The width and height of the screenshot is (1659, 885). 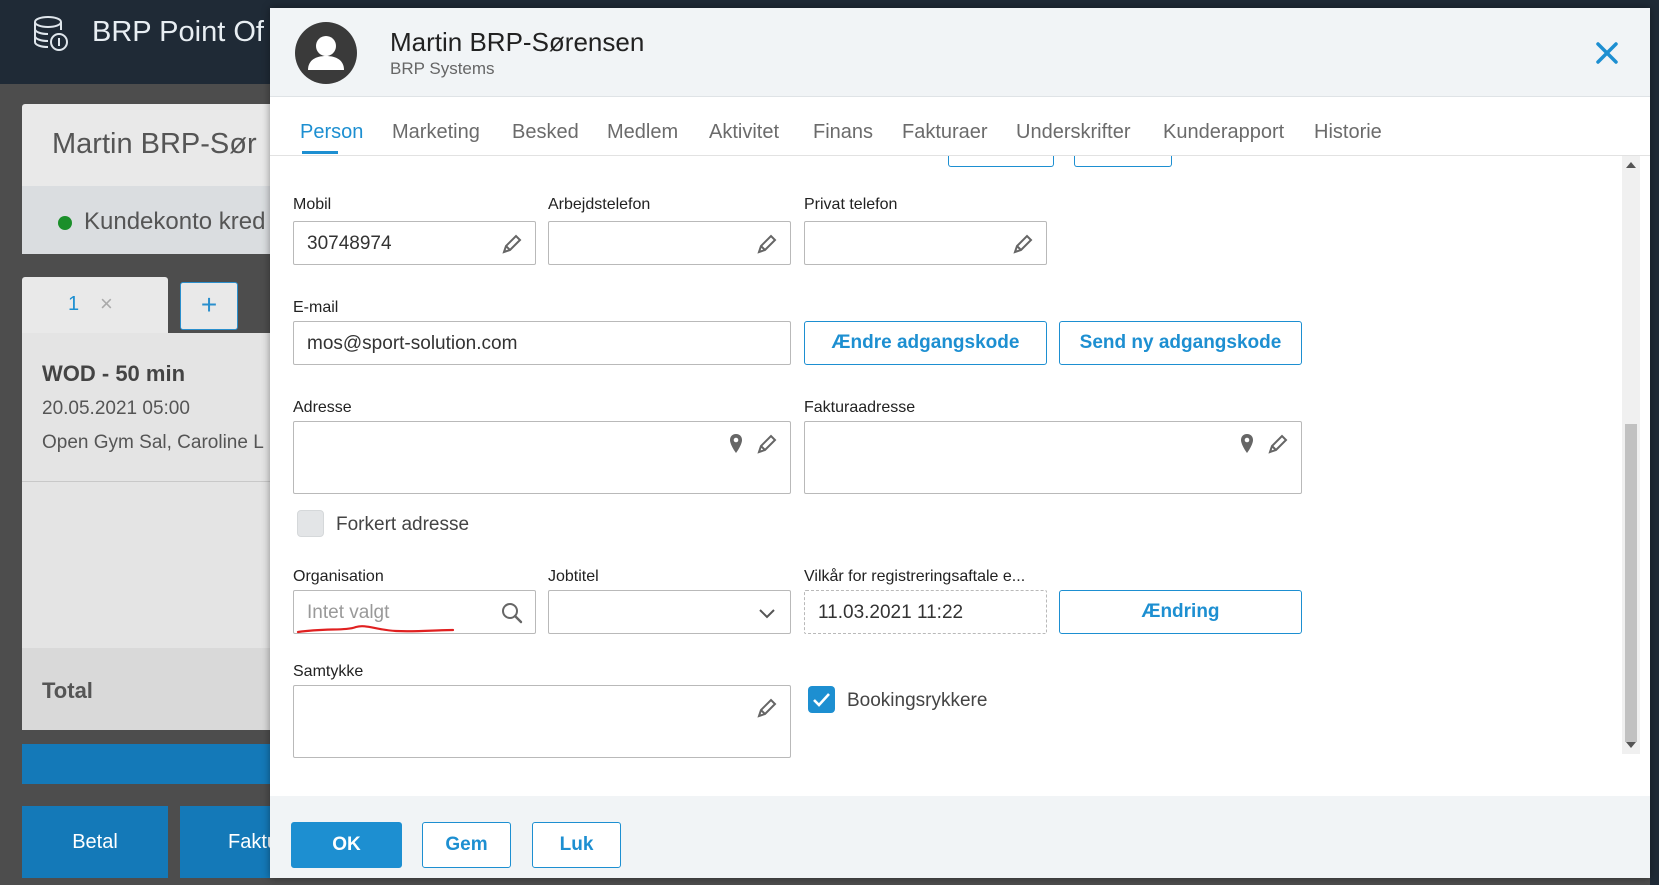 I want to click on work-phone-label: Arbejdstelefon, so click(x=599, y=204).